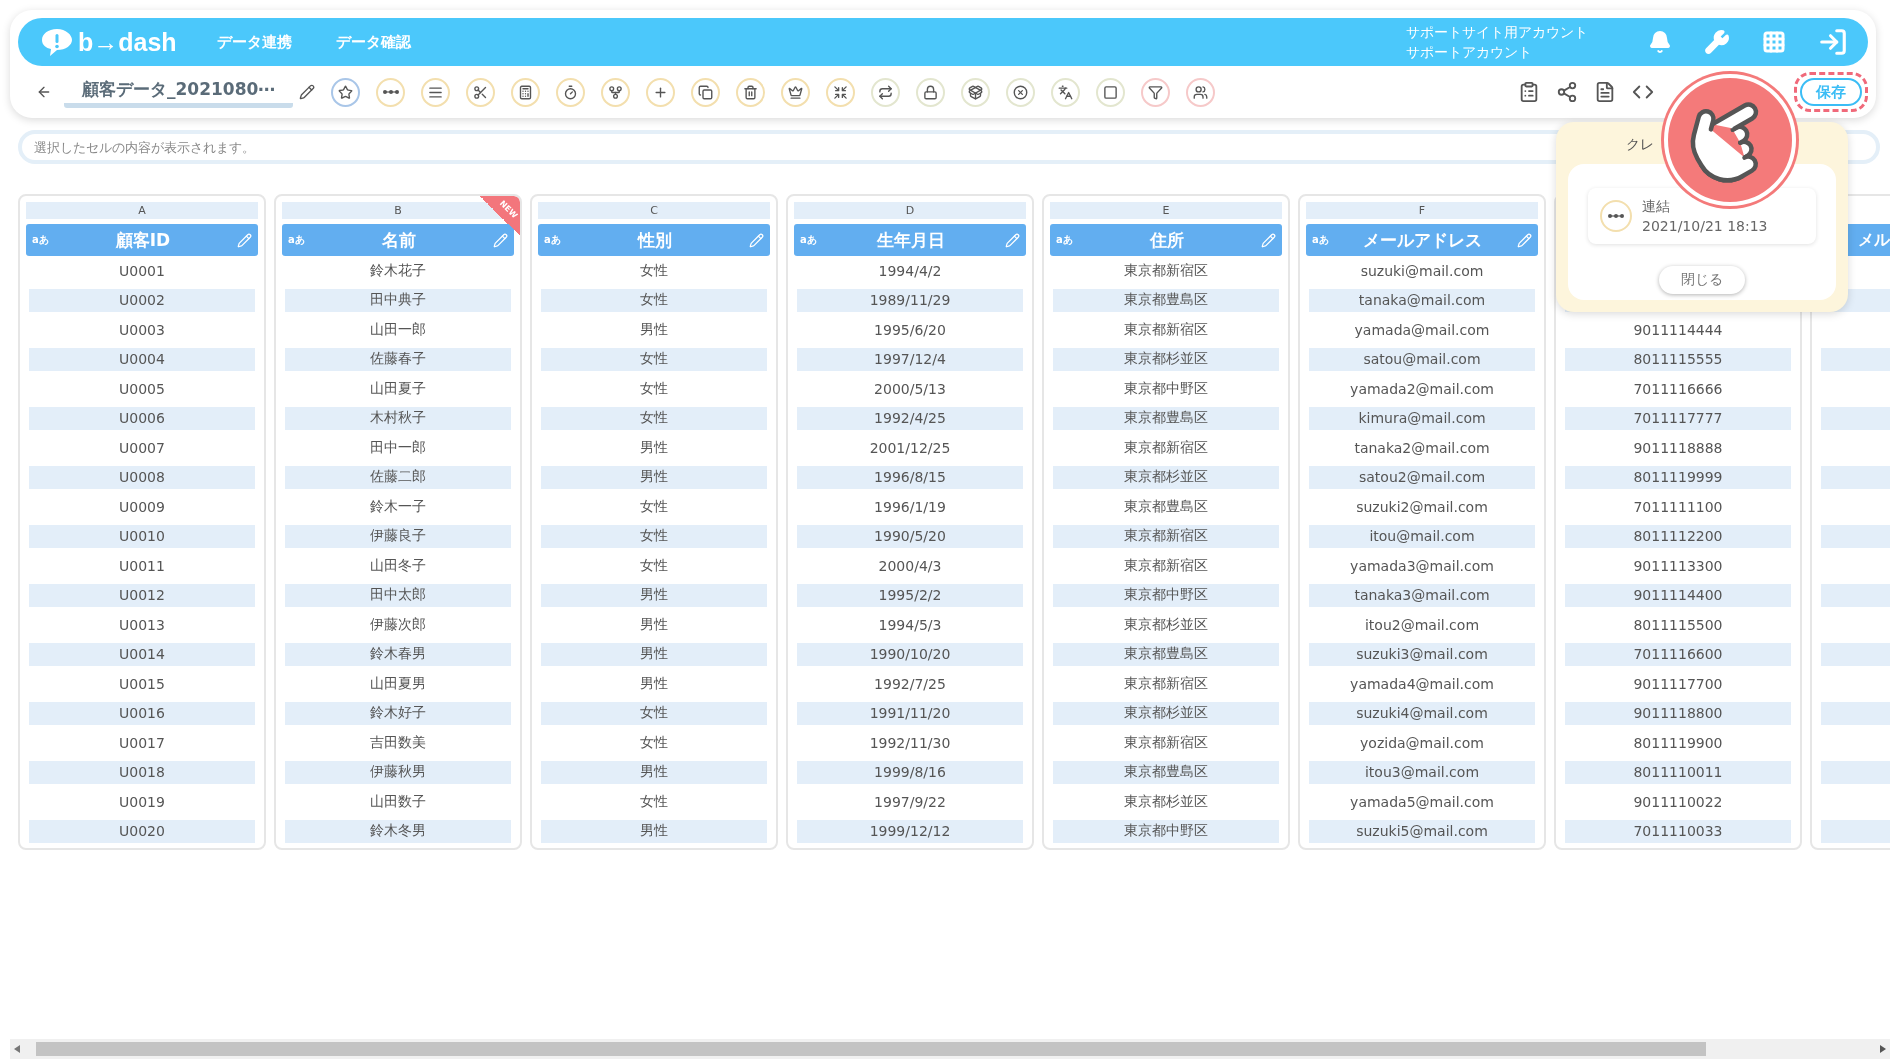 This screenshot has width=1890, height=1063. I want to click on table-cell-text: U0013, so click(142, 625).